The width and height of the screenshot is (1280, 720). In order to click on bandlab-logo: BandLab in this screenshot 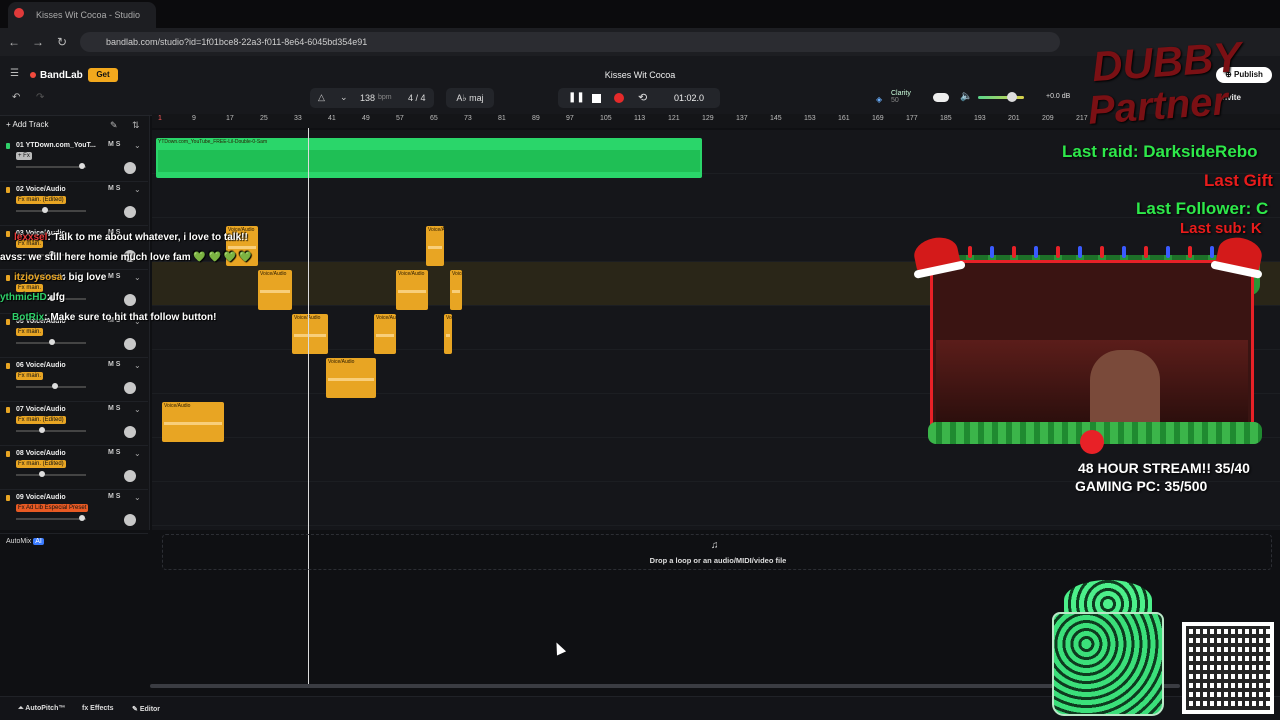, I will do `click(61, 75)`.